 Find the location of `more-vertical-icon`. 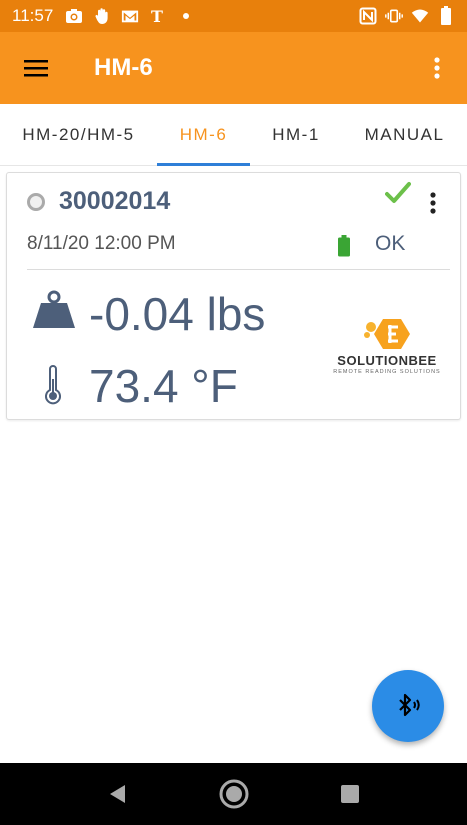

more-vertical-icon is located at coordinates (437, 68).